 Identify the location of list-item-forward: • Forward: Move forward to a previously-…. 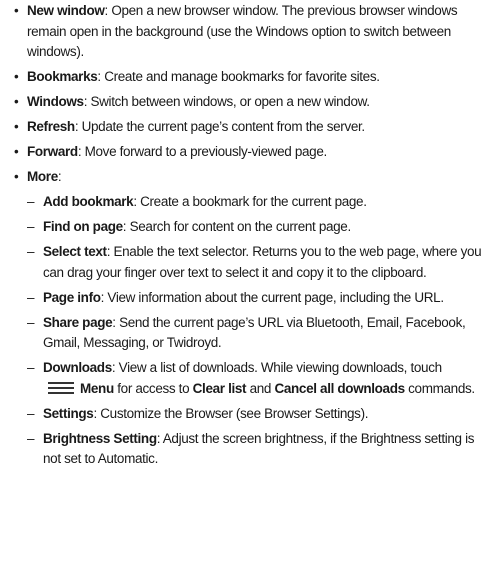
(249, 152).